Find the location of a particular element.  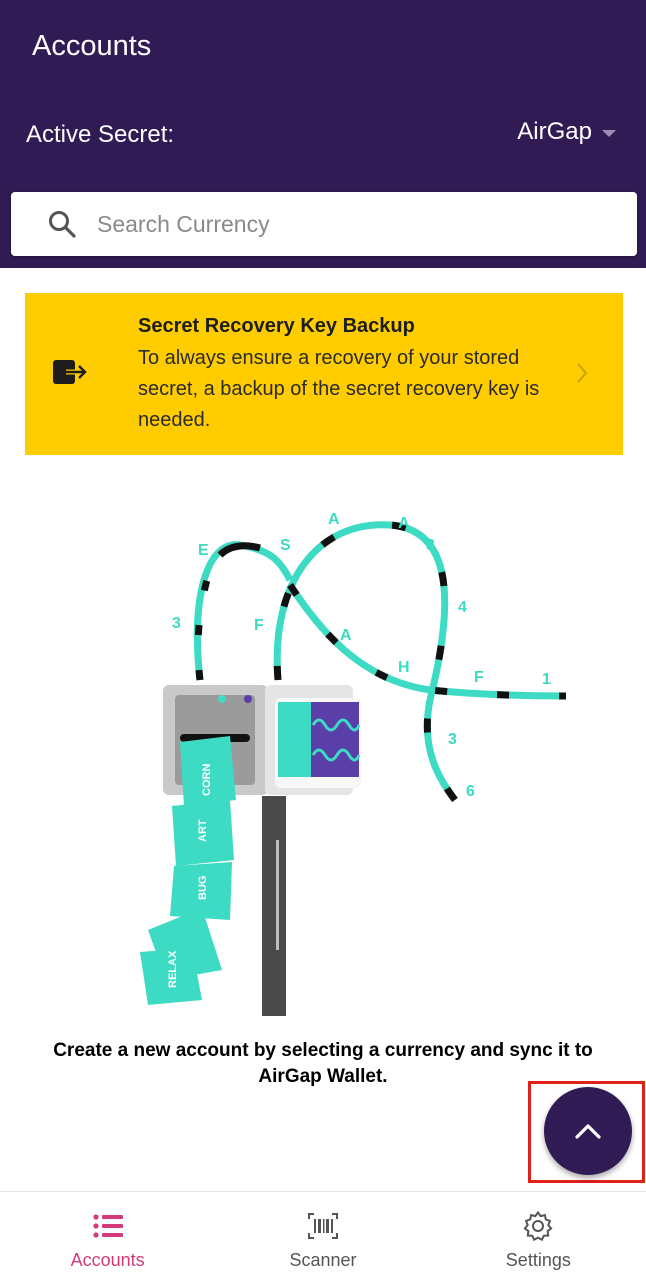

exit-to-app-icon is located at coordinates (70, 372).